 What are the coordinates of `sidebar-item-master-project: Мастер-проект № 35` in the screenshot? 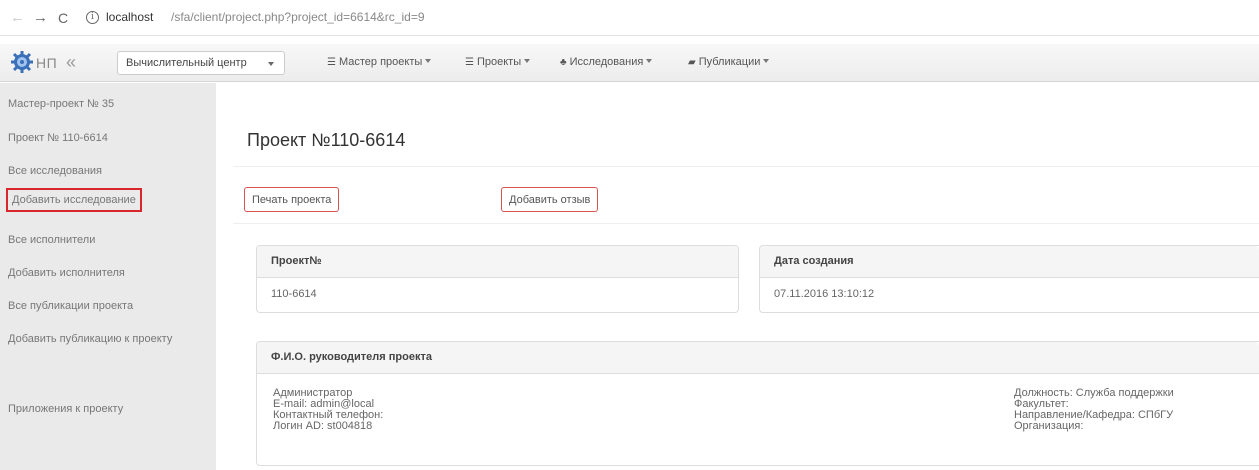 It's located at (61, 104).